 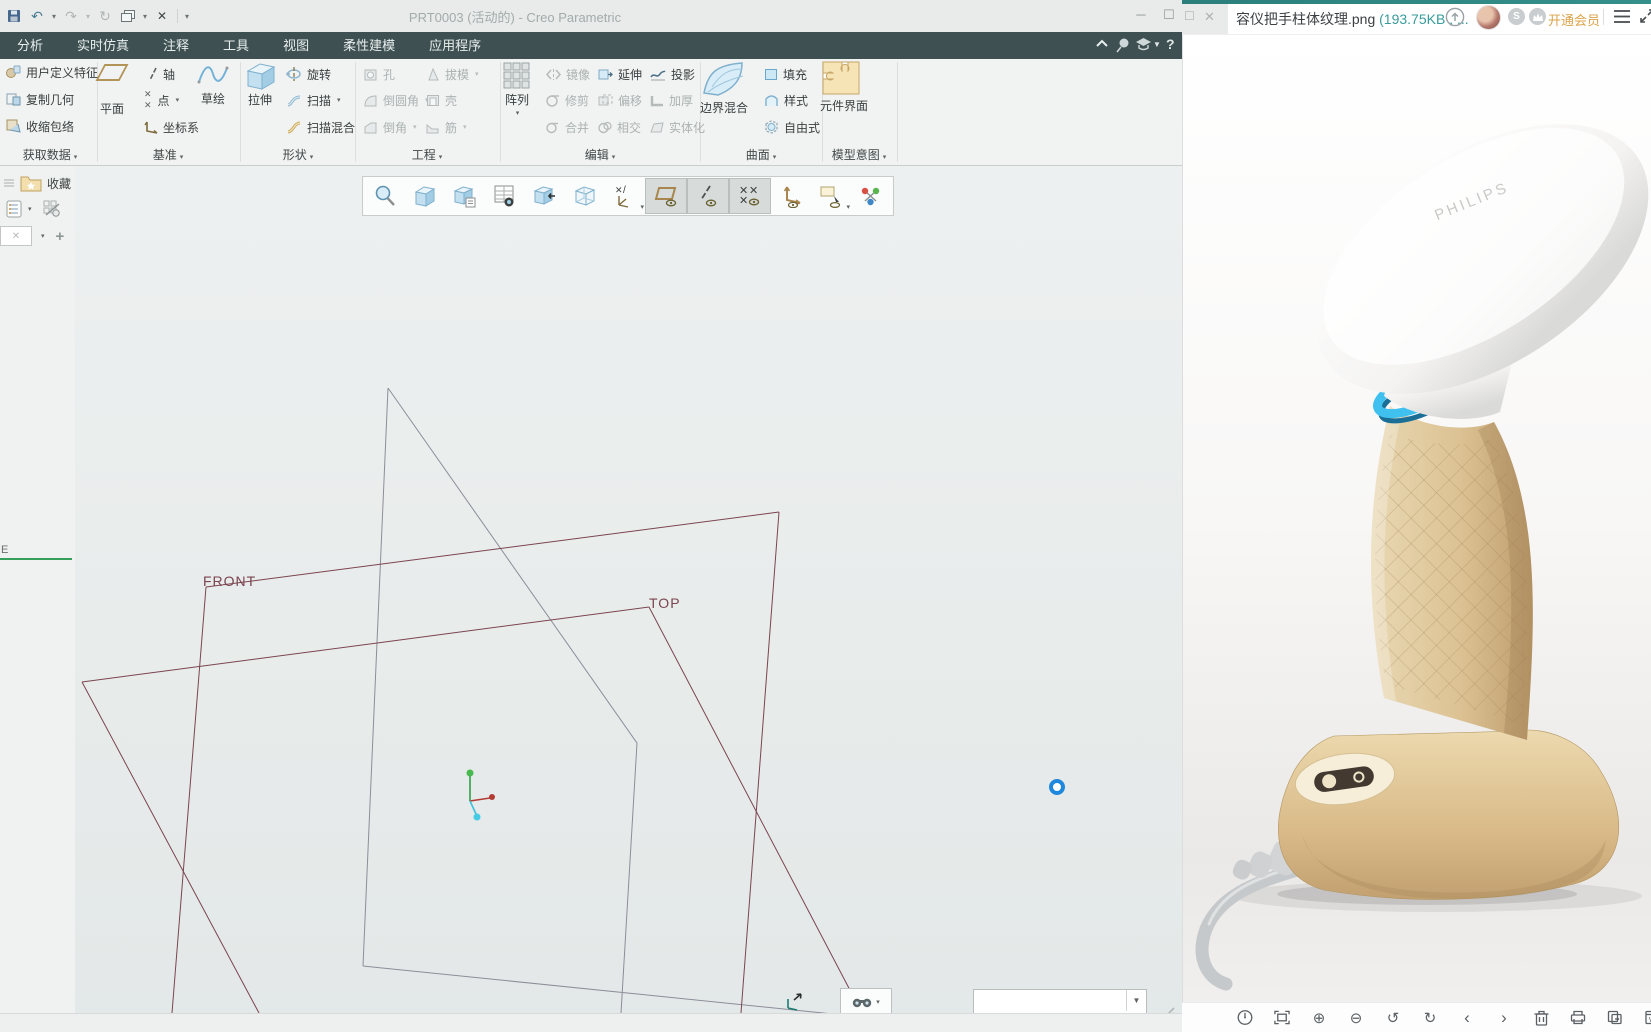 I want to click on annotation-display-icon: ▾, so click(x=831, y=196).